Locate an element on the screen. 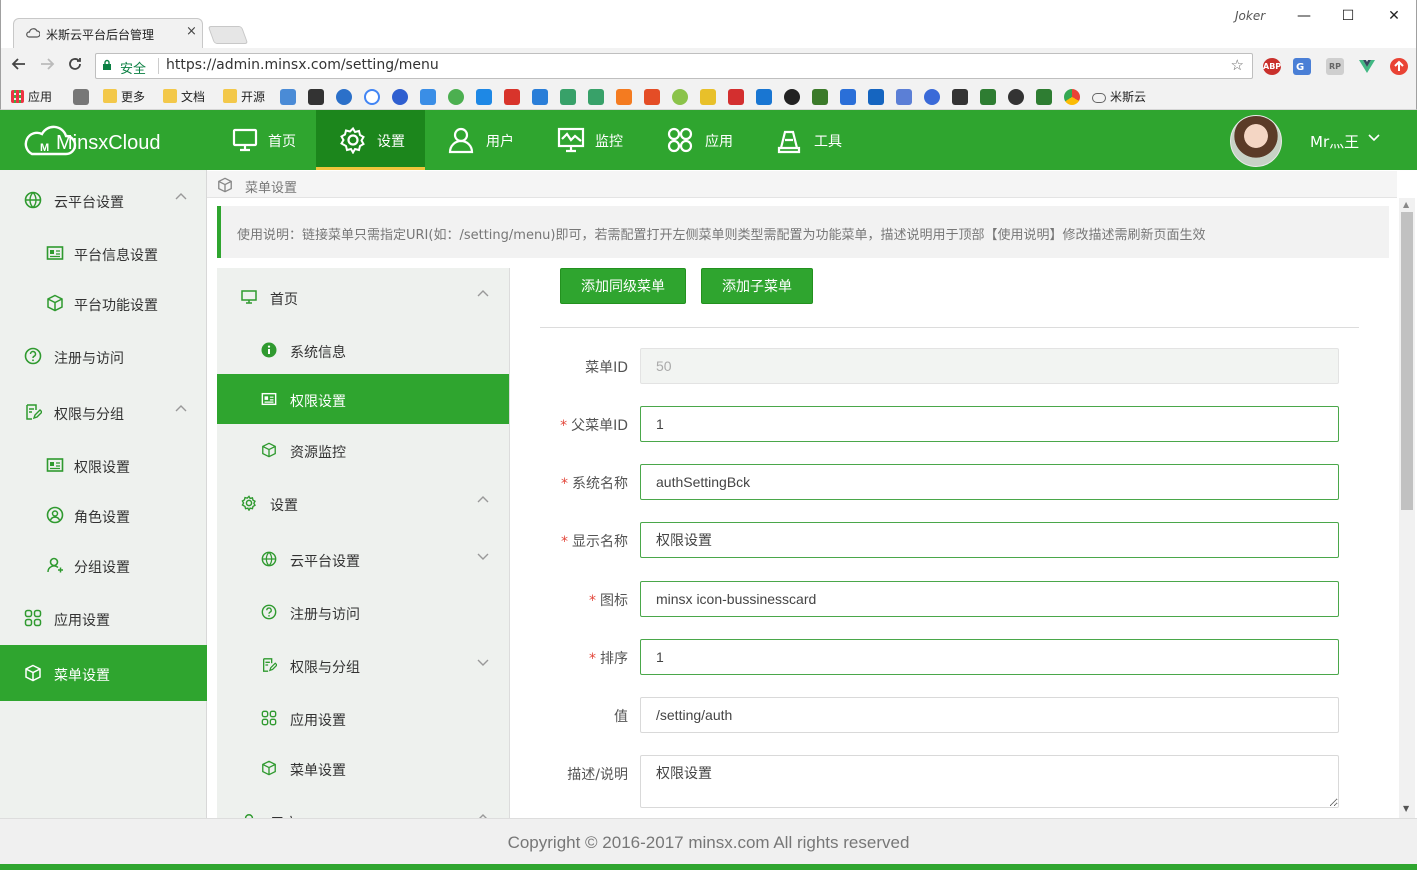  stop-extension-icon is located at coordinates (1399, 66).